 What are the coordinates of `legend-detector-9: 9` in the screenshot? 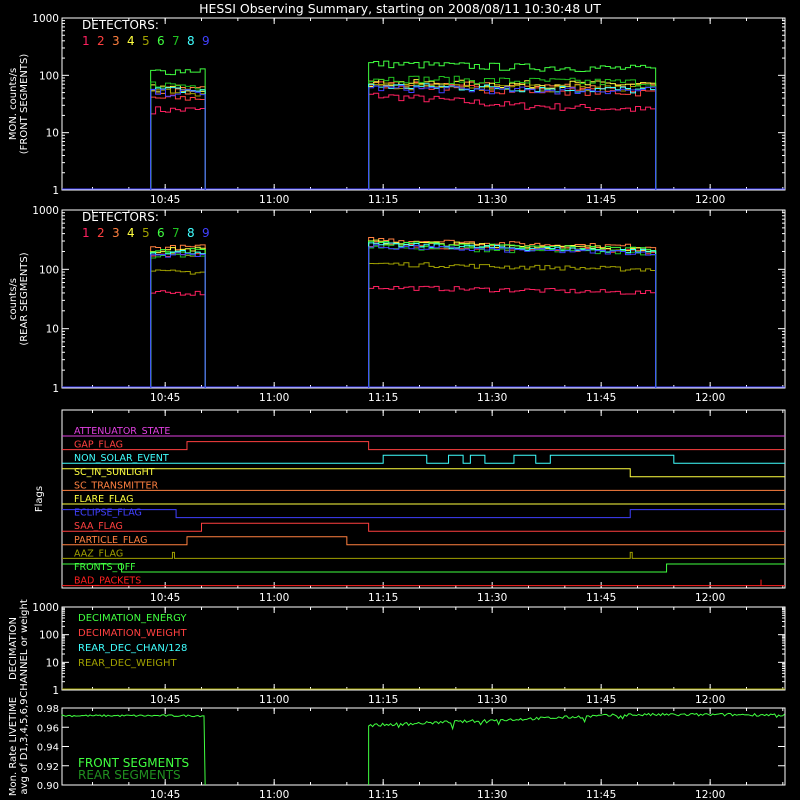 It's located at (206, 233).